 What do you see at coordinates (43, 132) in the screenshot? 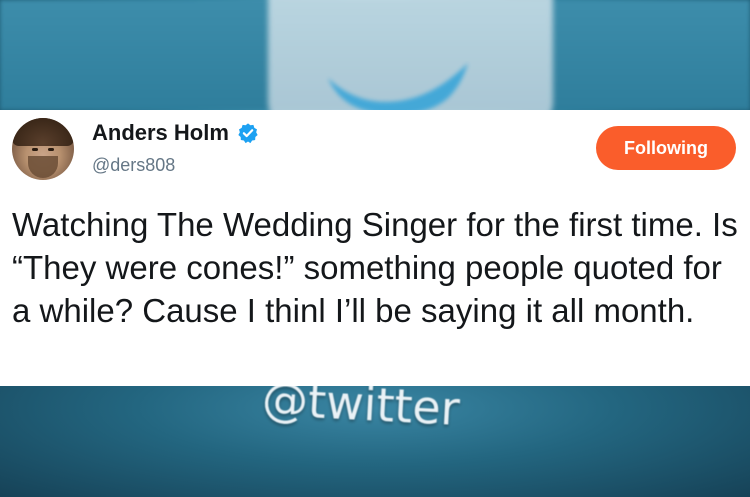
I see `avatar-hair` at bounding box center [43, 132].